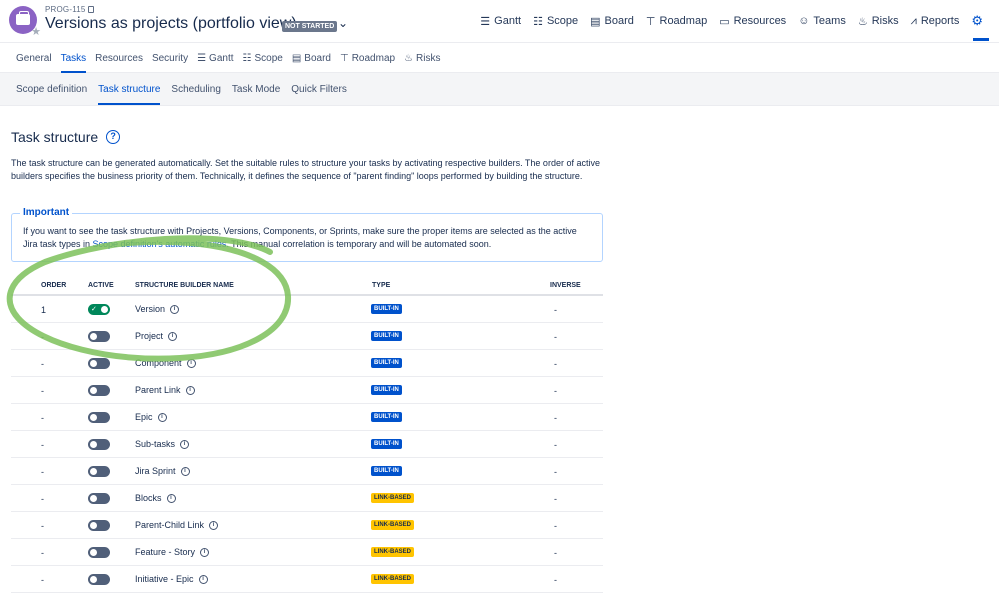  I want to click on tab-label: General, so click(34, 58).